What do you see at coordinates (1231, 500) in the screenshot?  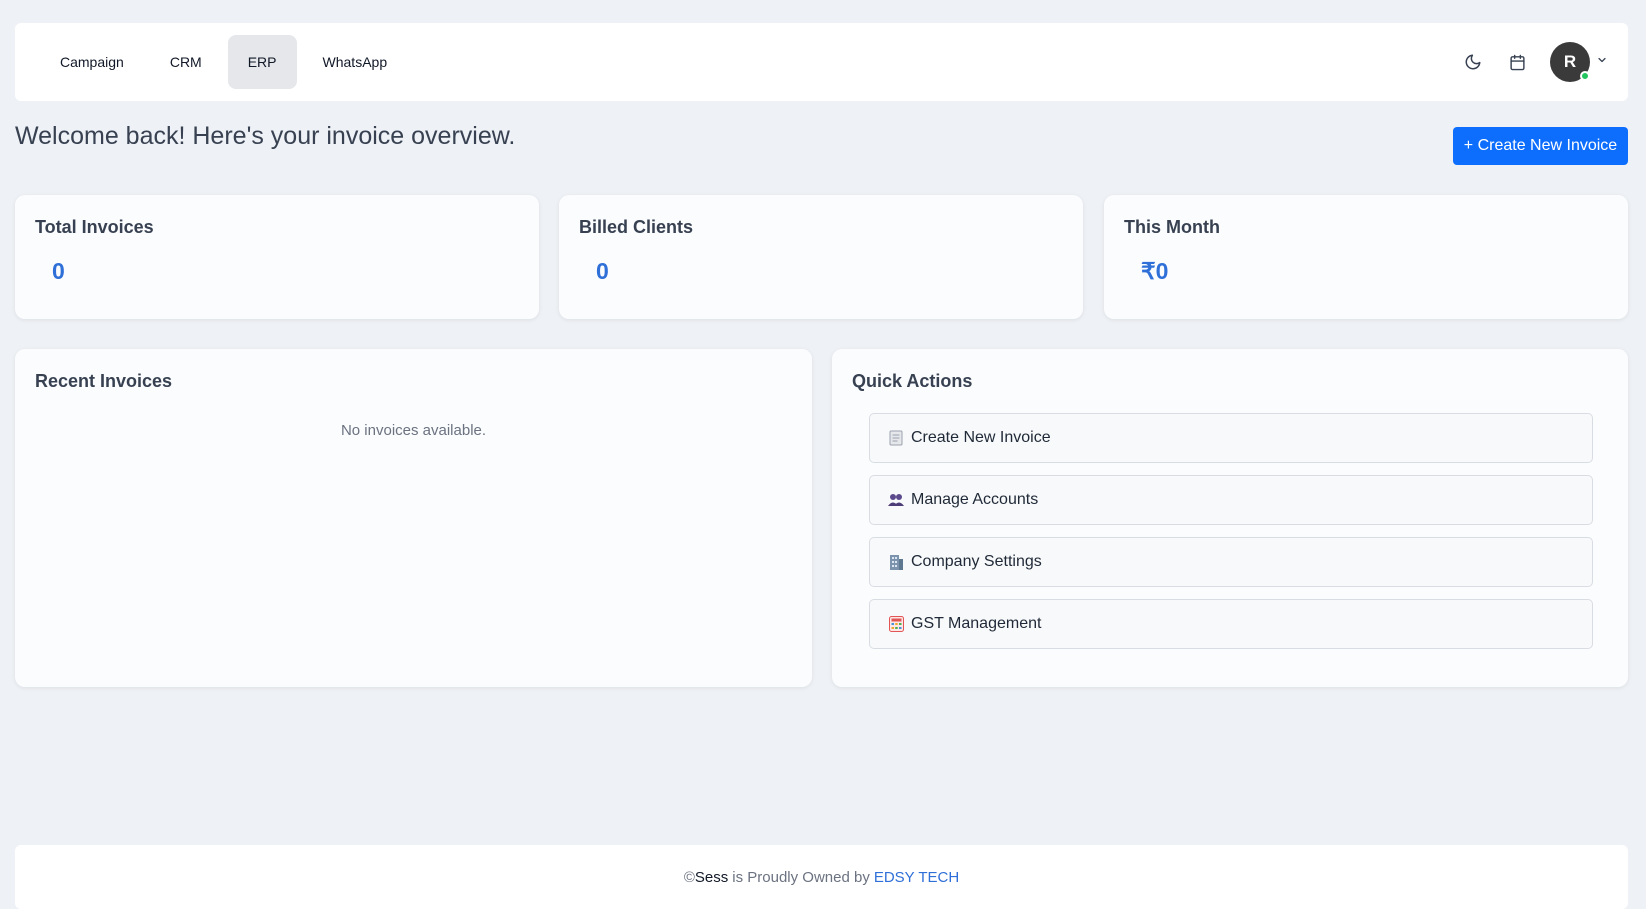 I see `quick-action-manage-accounts: Manage Accounts` at bounding box center [1231, 500].